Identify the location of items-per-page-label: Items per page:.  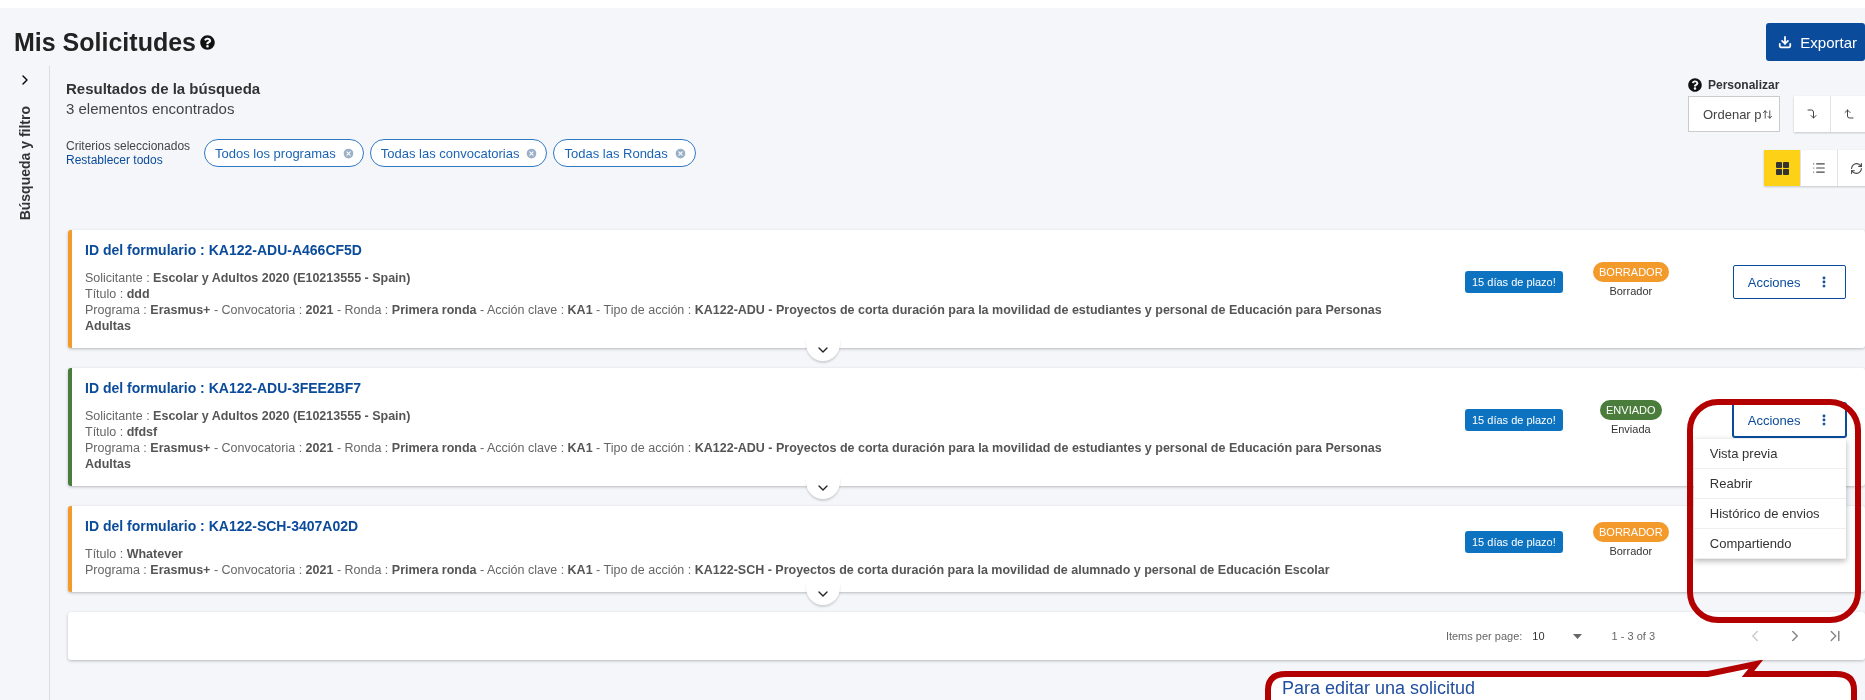
(1484, 636).